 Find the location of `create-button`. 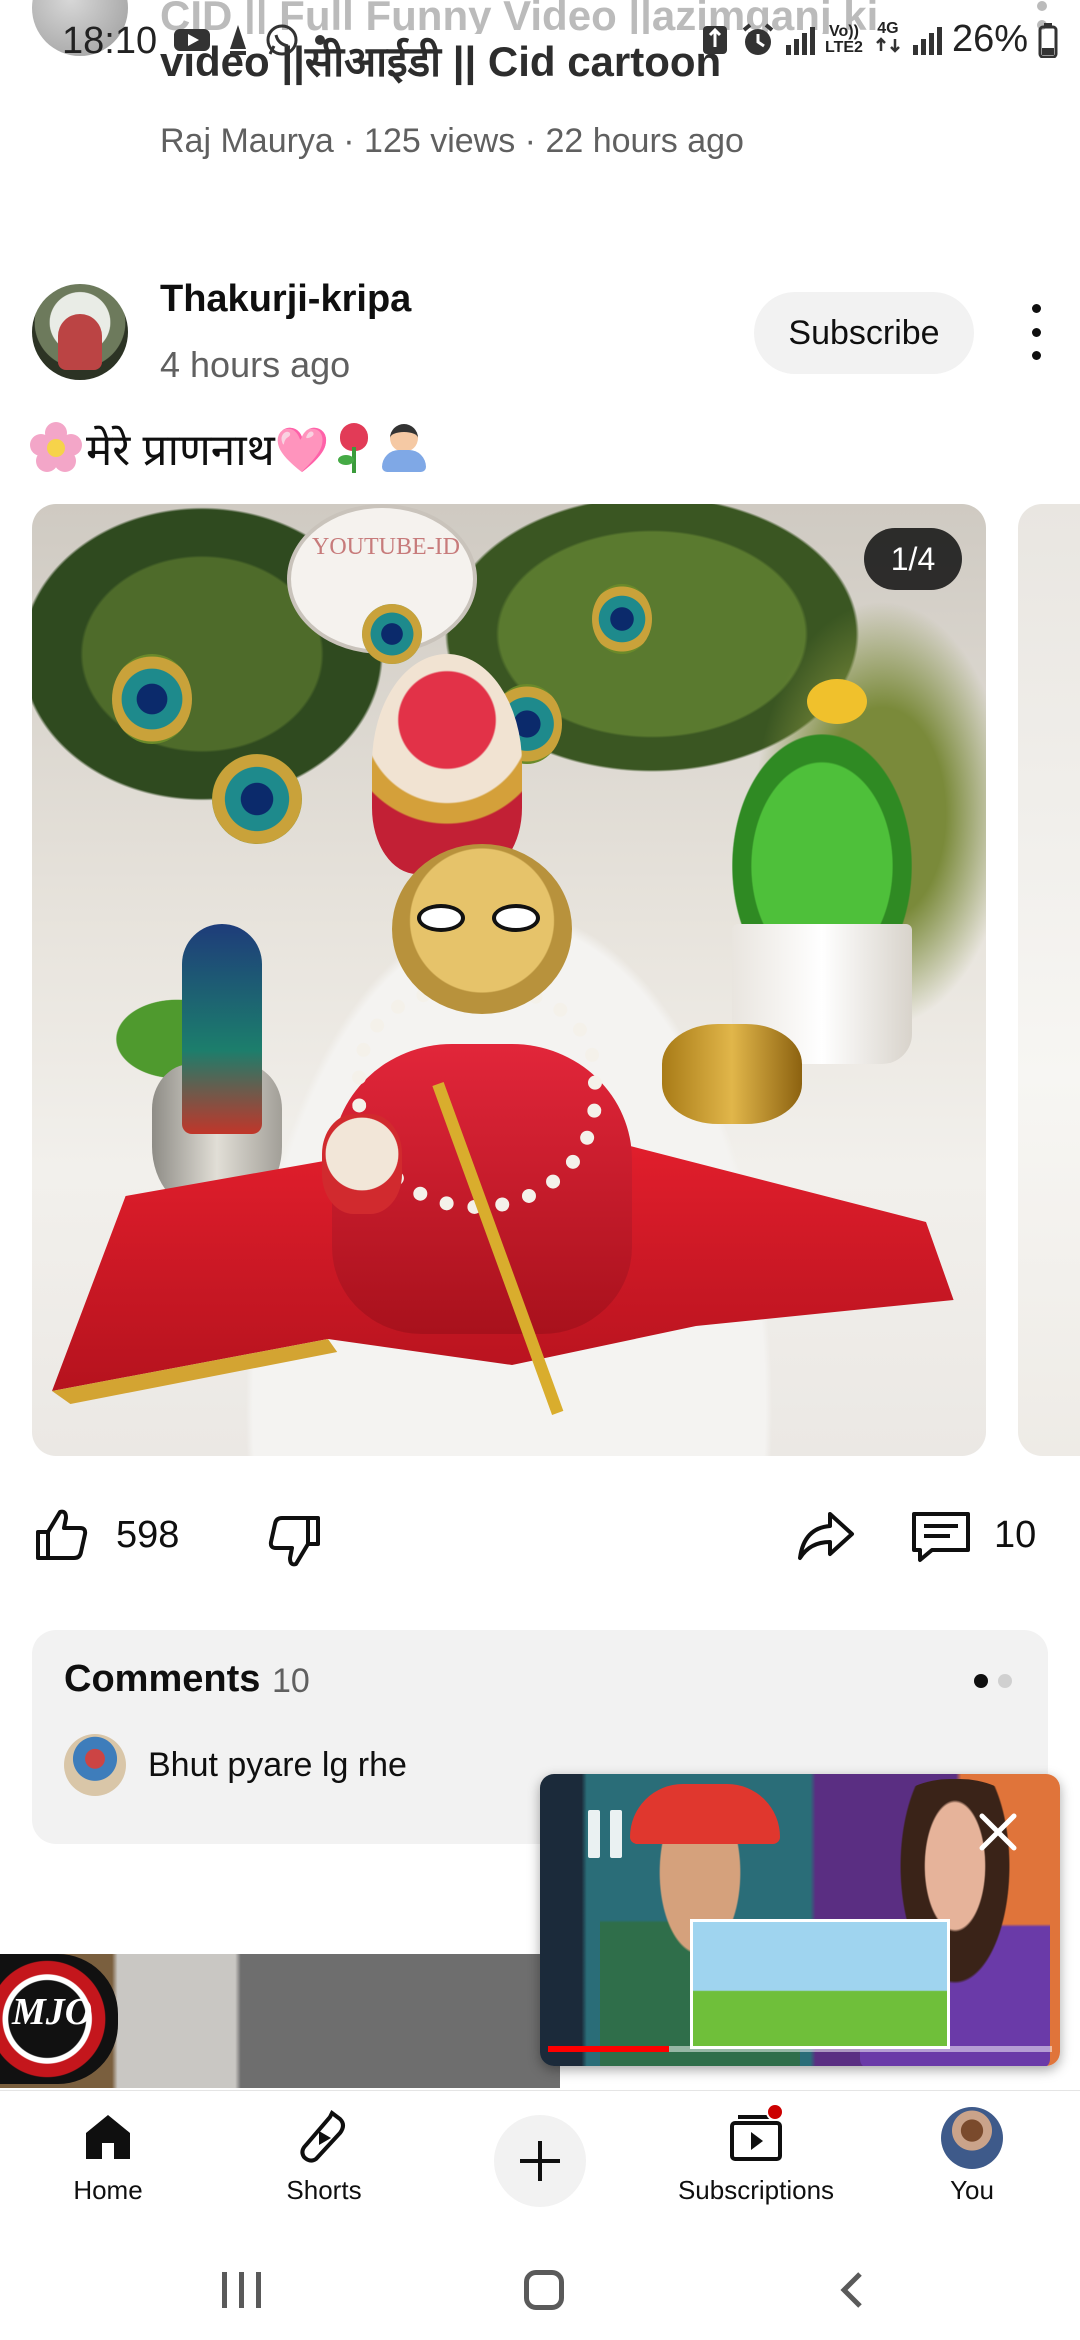

create-button is located at coordinates (540, 2161).